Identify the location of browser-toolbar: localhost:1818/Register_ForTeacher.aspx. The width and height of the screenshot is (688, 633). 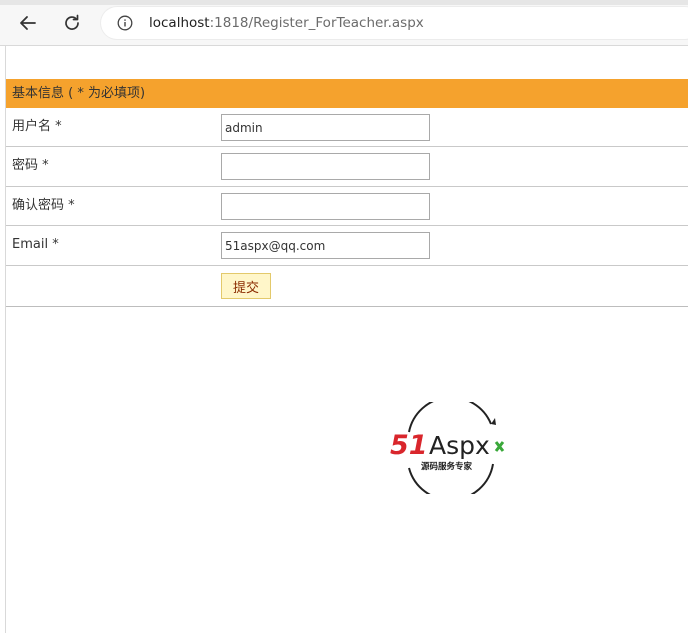
(344, 23).